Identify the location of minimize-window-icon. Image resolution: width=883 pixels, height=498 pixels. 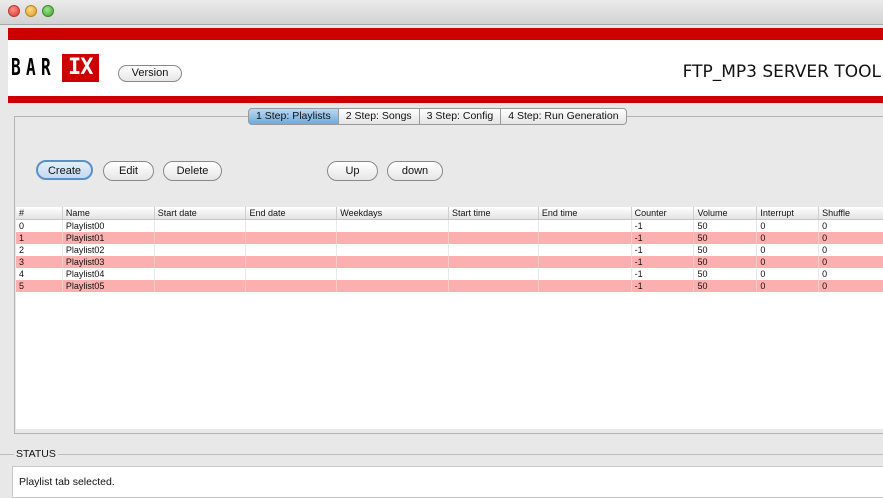
(31, 11).